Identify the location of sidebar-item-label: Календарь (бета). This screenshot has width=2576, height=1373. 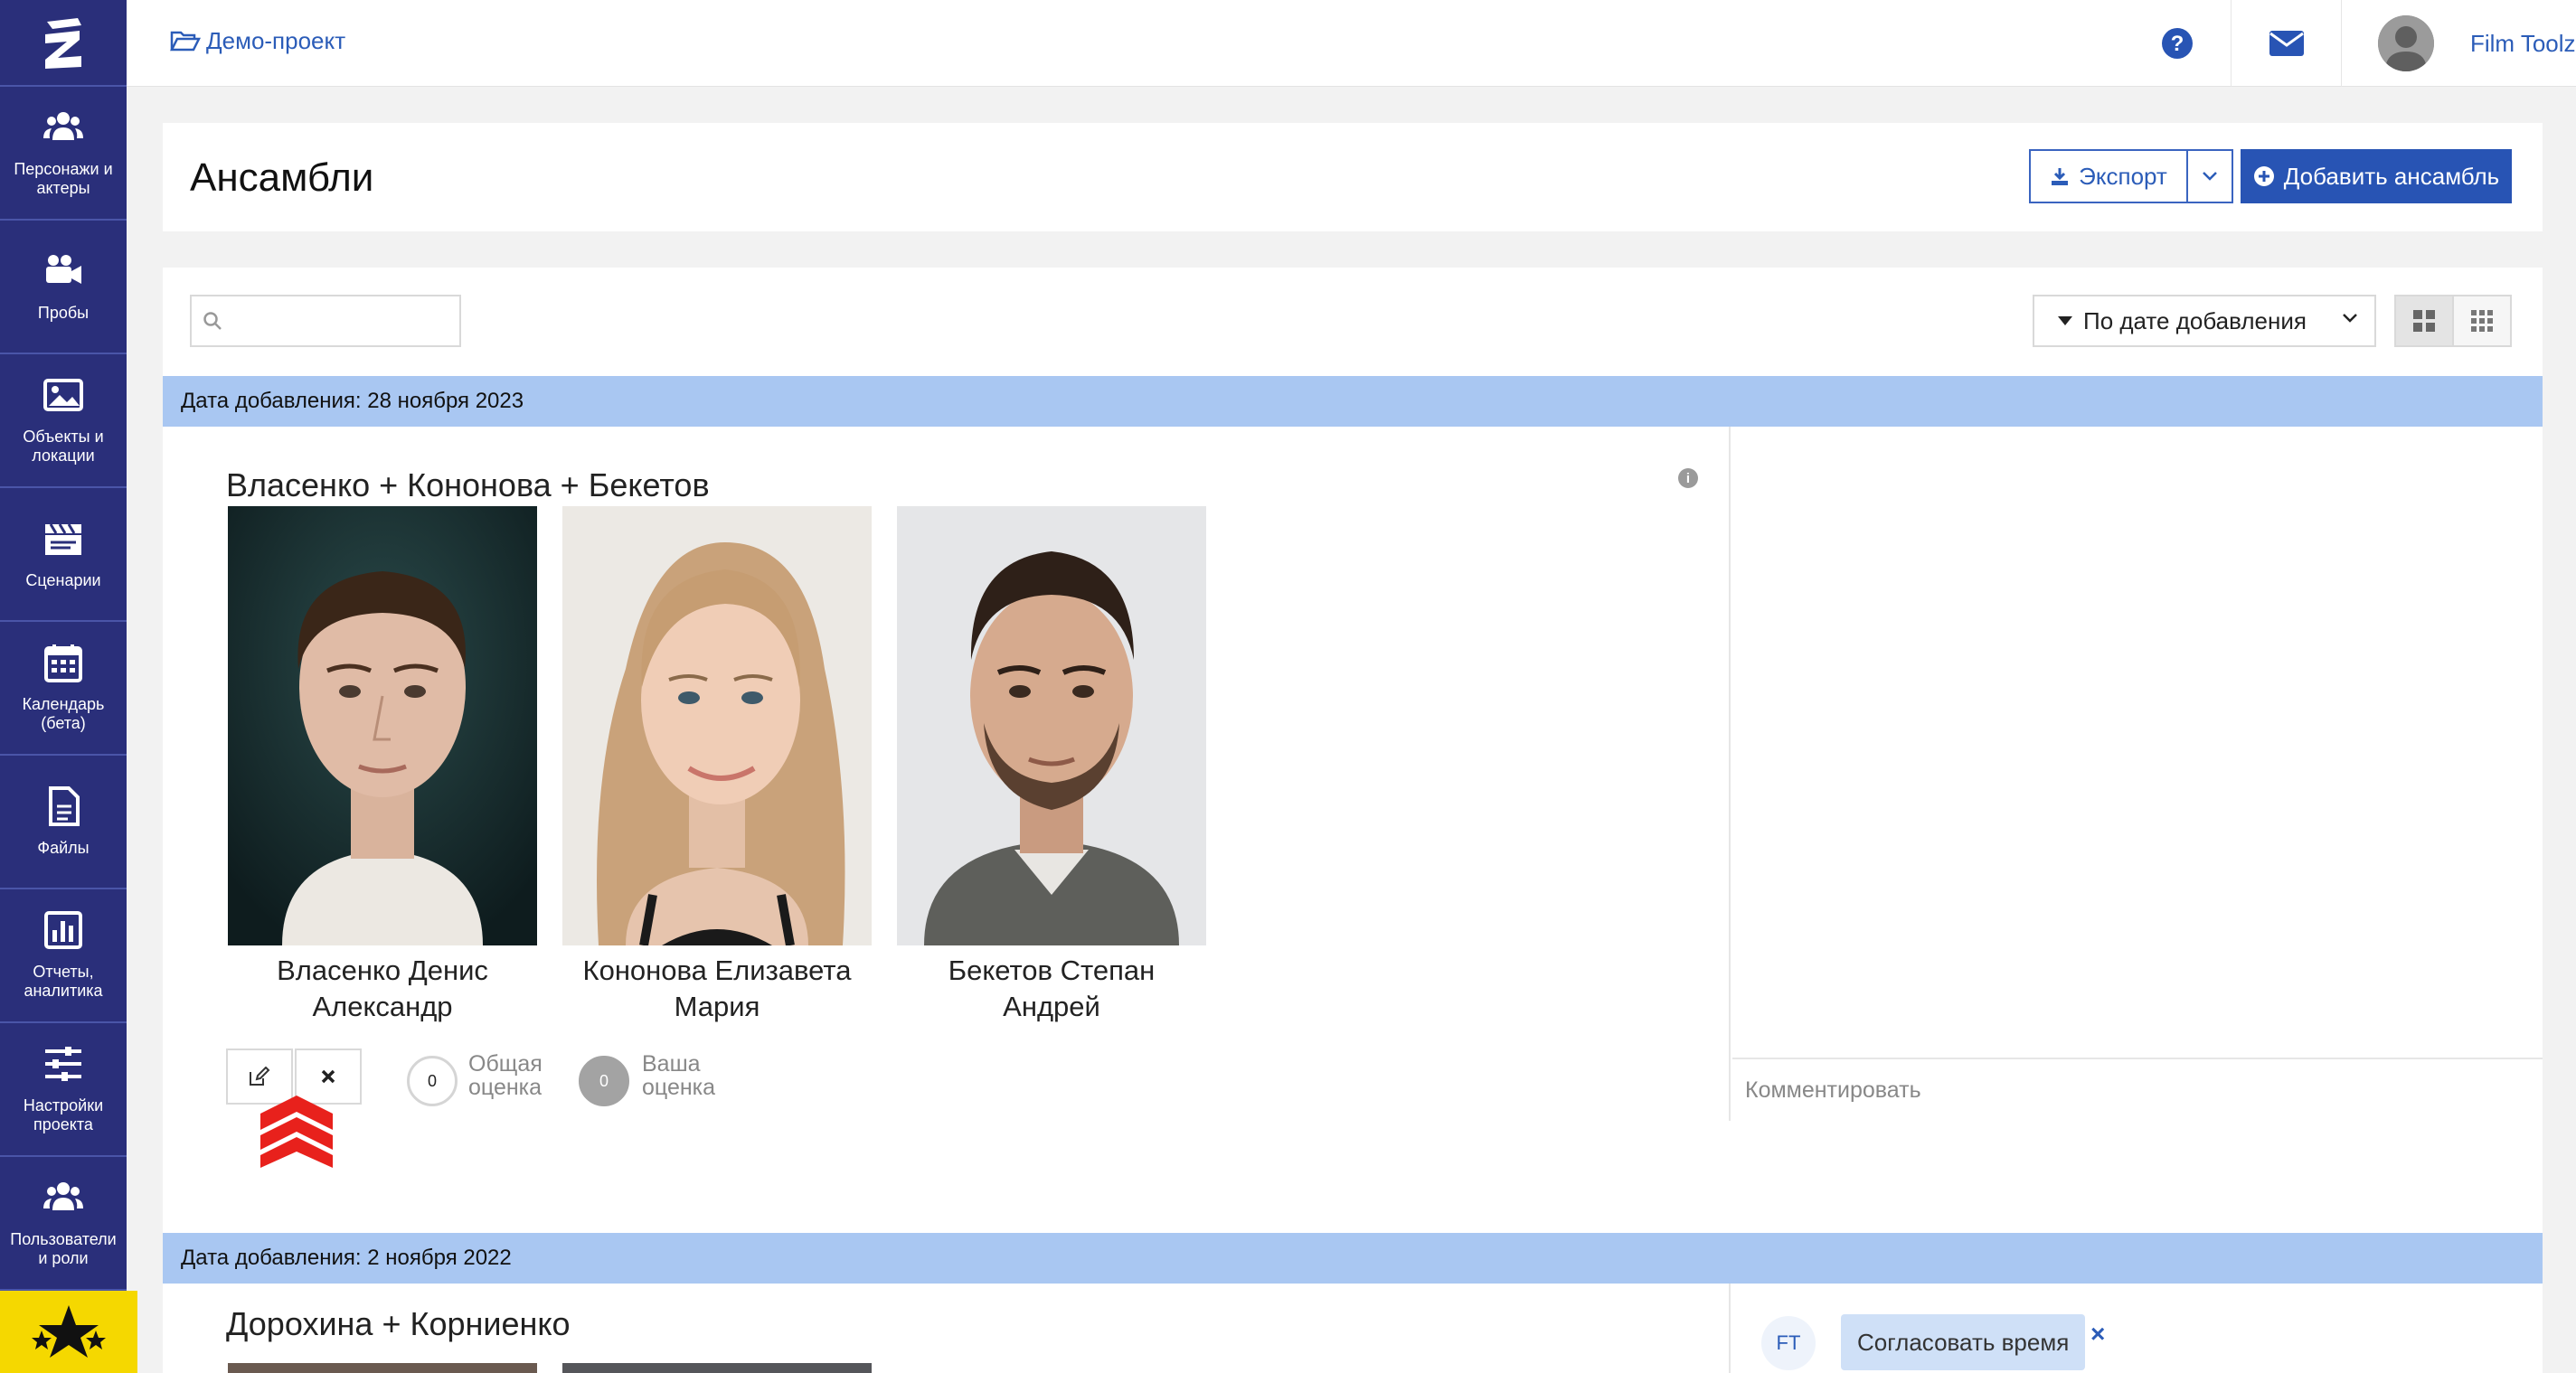
(63, 713).